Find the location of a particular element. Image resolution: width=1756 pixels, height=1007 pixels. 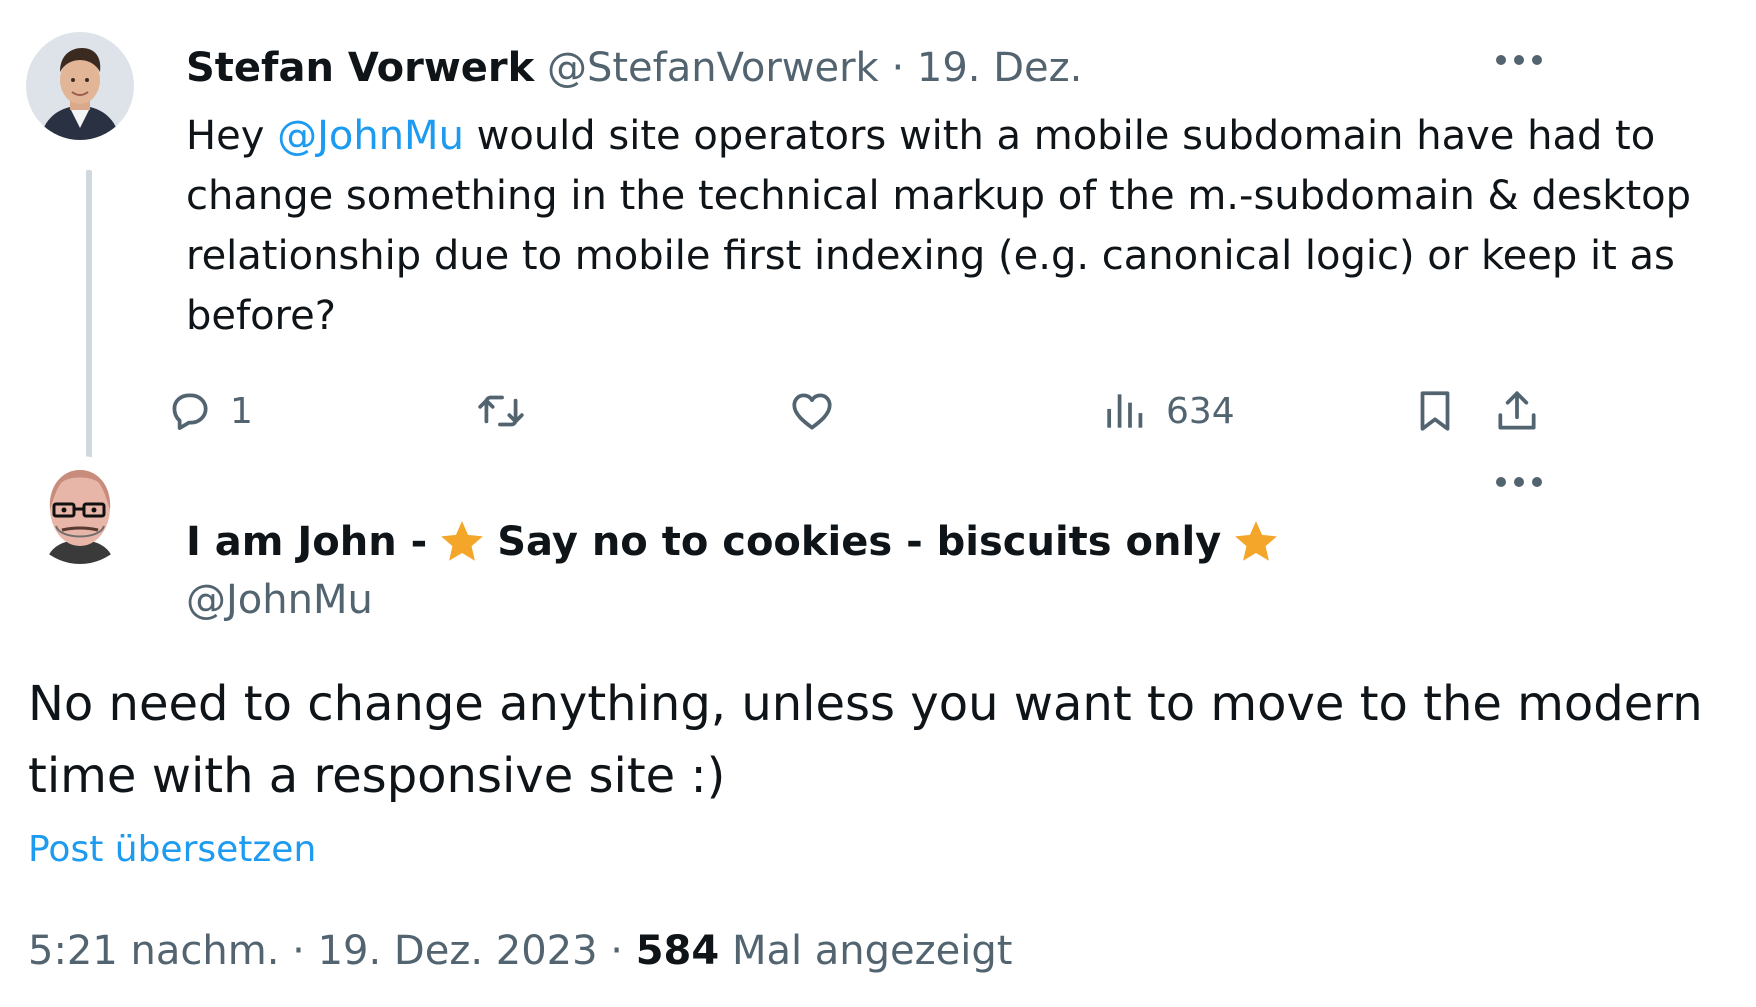

reply-author-name-part-2: Say no to cookies - biscuits only is located at coordinates (859, 542).